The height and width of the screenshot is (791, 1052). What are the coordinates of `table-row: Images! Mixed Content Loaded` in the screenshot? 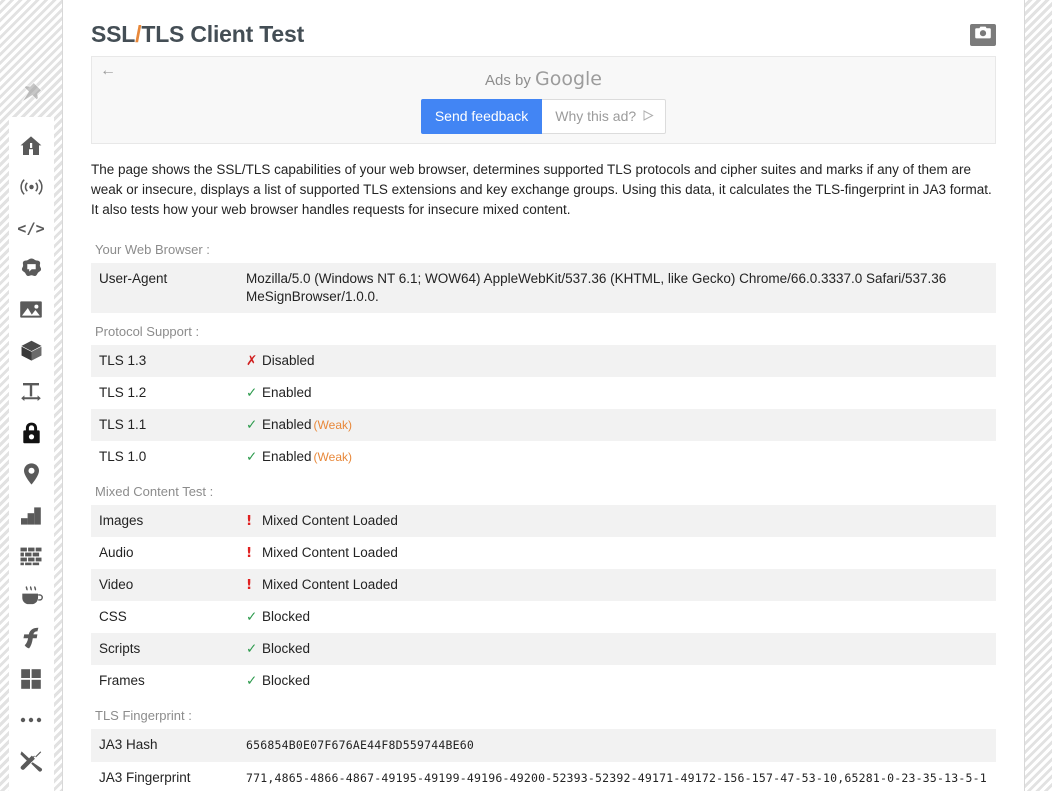 It's located at (543, 521).